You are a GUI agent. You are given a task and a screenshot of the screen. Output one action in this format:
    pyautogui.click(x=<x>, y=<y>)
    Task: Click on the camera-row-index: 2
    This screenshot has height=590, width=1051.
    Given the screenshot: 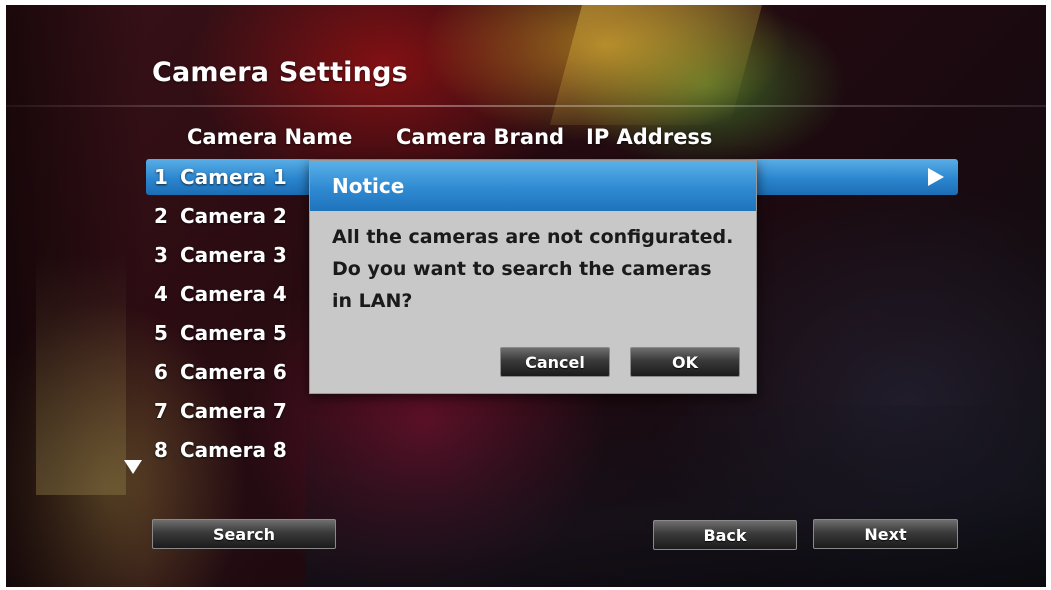 What is the action you would take?
    pyautogui.click(x=161, y=216)
    